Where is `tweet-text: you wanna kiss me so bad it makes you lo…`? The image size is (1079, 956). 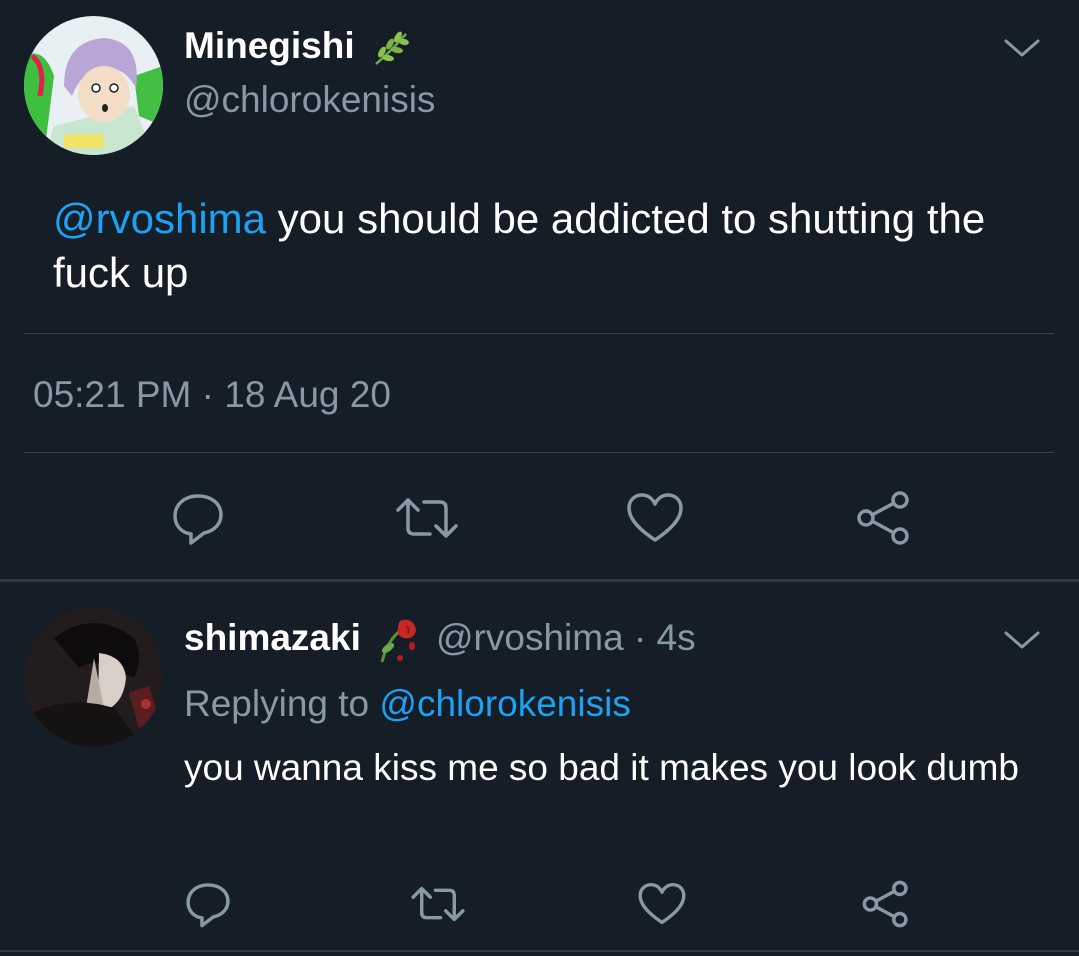
tweet-text: you wanna kiss me so bad it makes you lo… is located at coordinates (601, 767).